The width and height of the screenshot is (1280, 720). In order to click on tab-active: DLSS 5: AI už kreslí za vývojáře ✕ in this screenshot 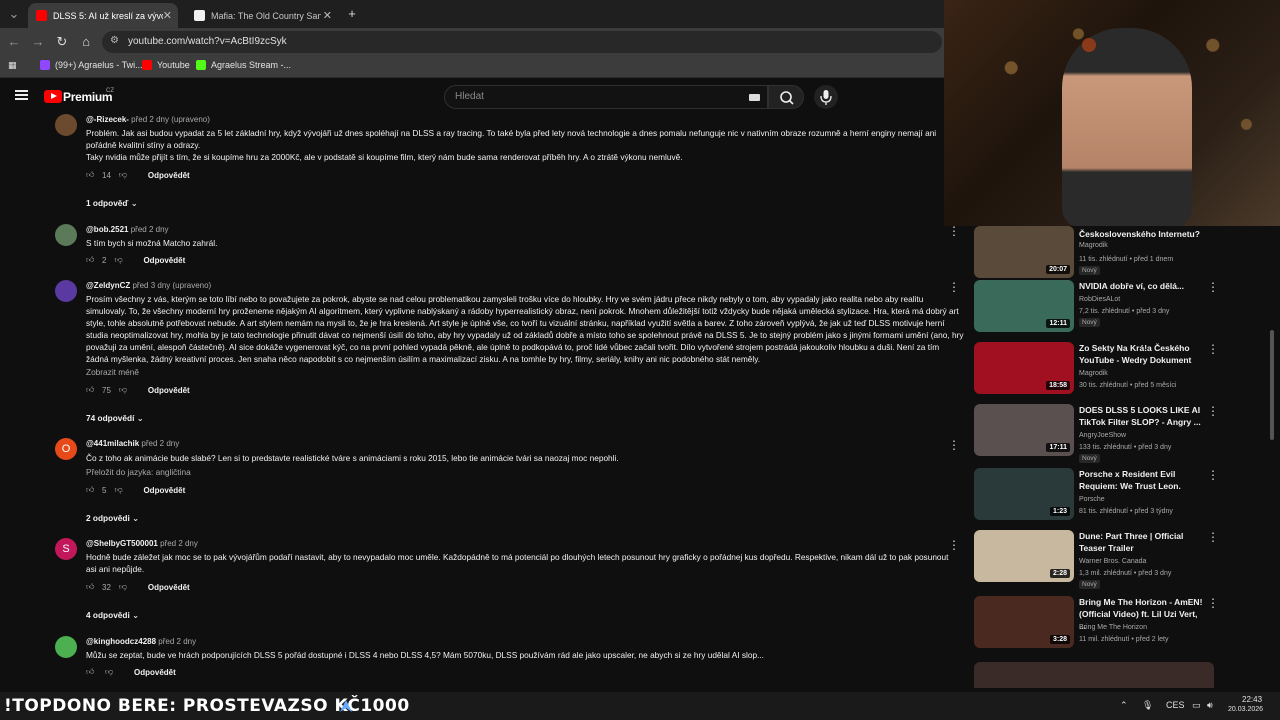, I will do `click(103, 15)`.